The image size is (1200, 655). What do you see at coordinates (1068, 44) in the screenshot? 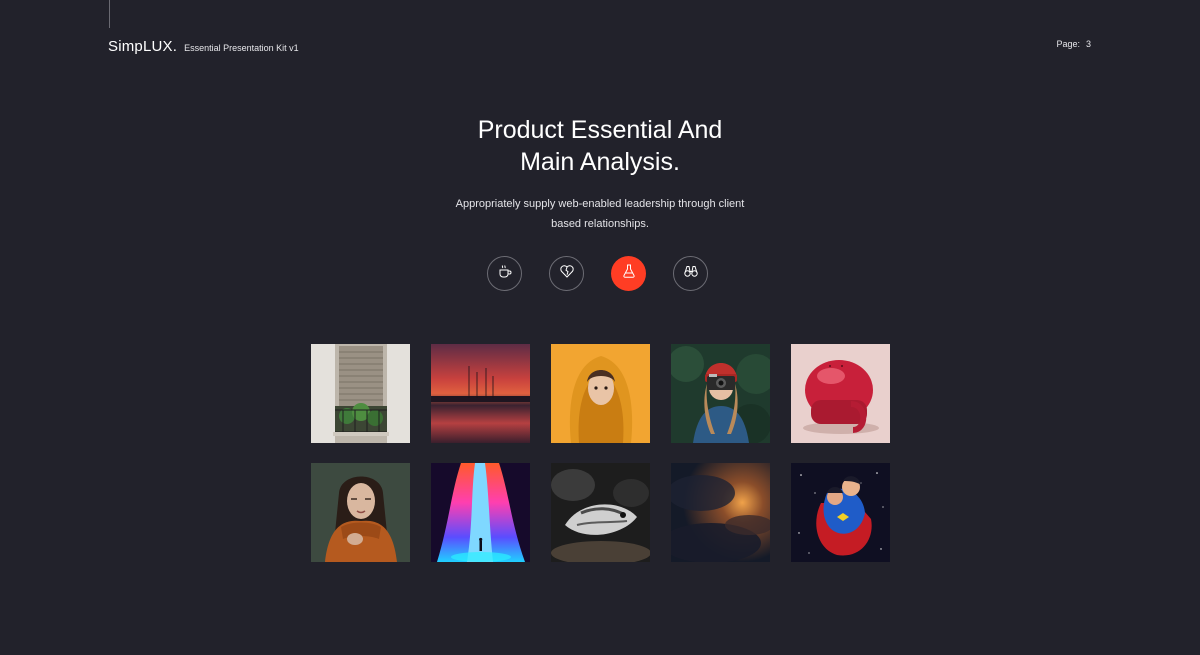
I see `page-label: Page:` at bounding box center [1068, 44].